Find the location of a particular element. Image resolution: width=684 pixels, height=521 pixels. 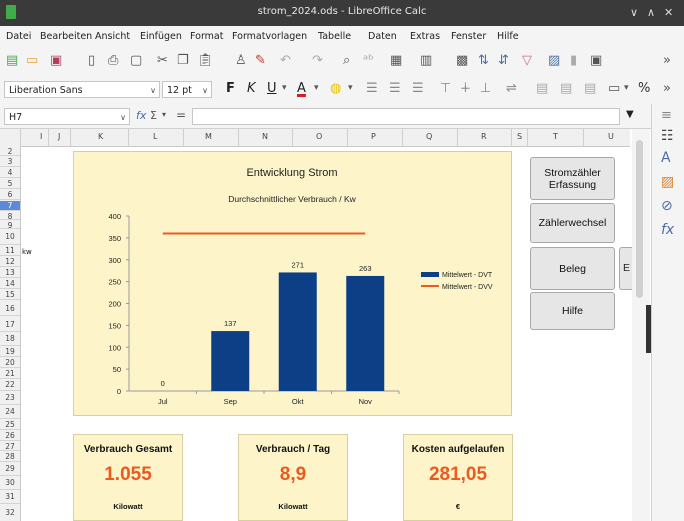

highlight-dropdown-icon: ▾ is located at coordinates (350, 88).